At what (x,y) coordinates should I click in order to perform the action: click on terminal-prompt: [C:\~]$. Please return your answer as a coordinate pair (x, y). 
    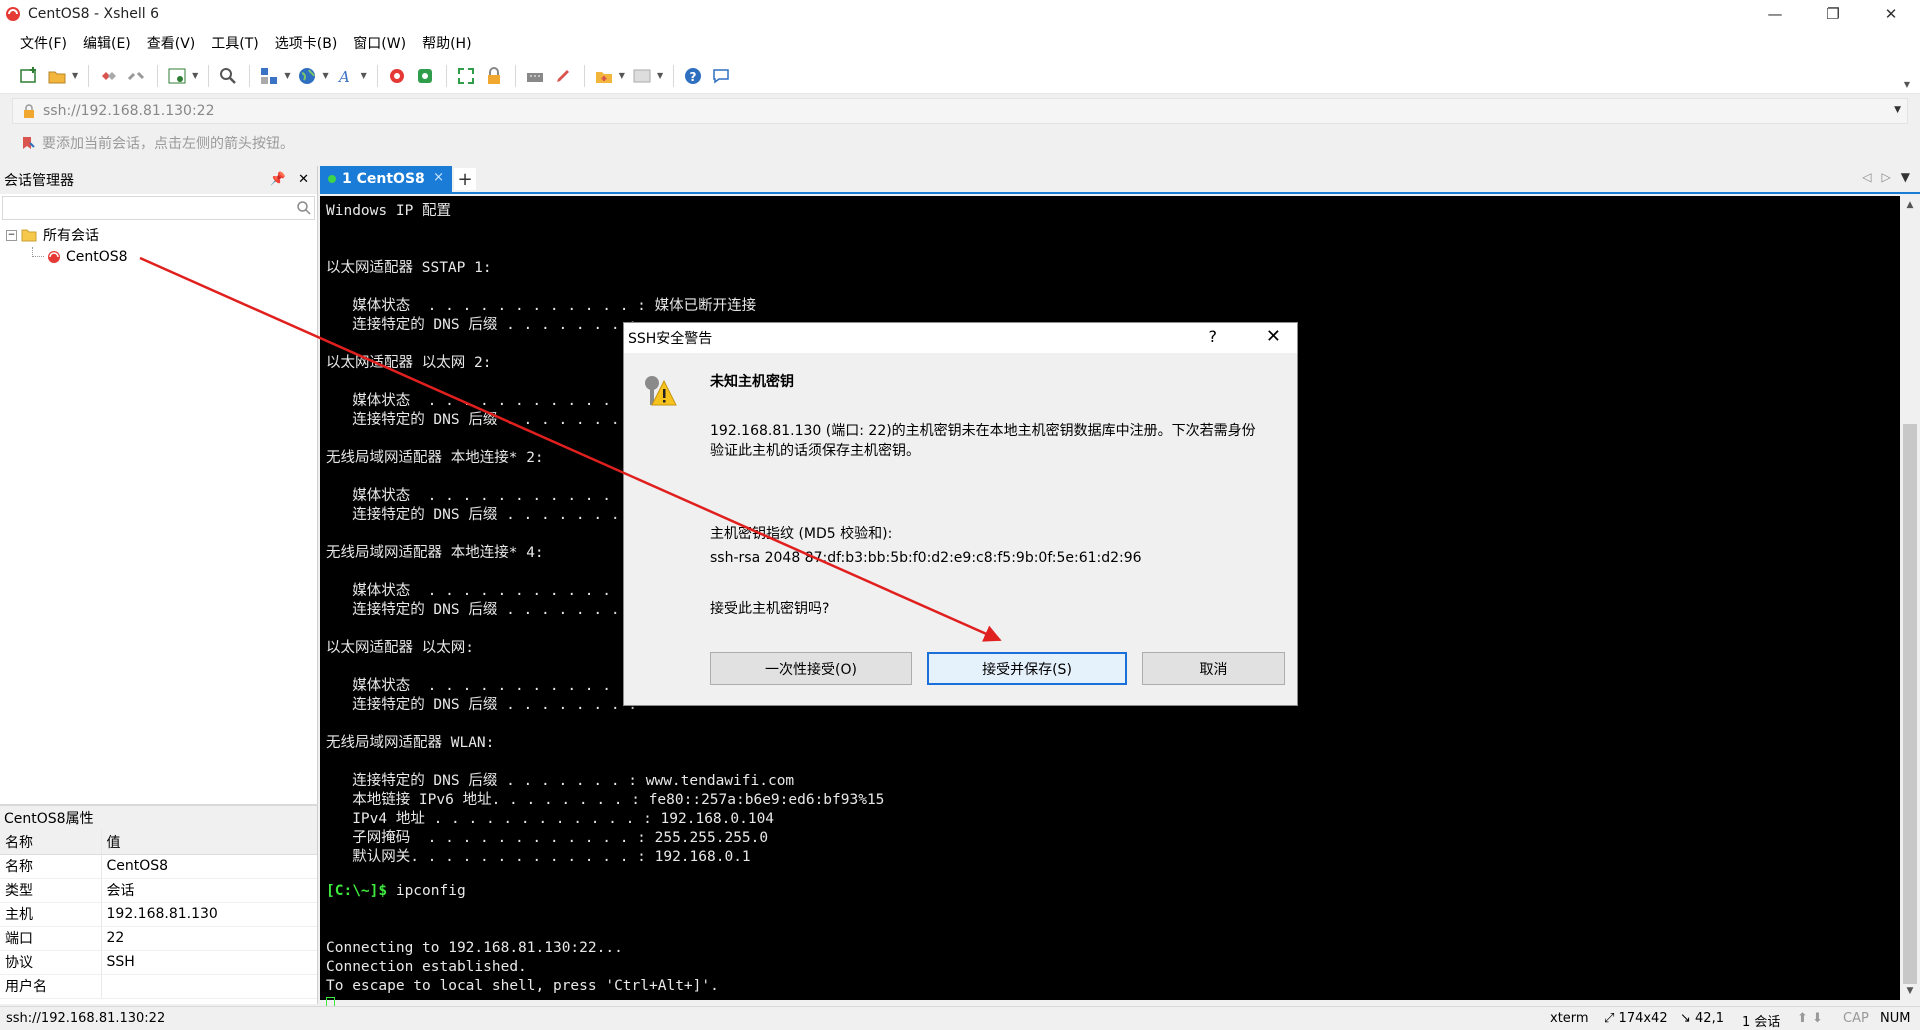
    Looking at the image, I should click on (357, 891).